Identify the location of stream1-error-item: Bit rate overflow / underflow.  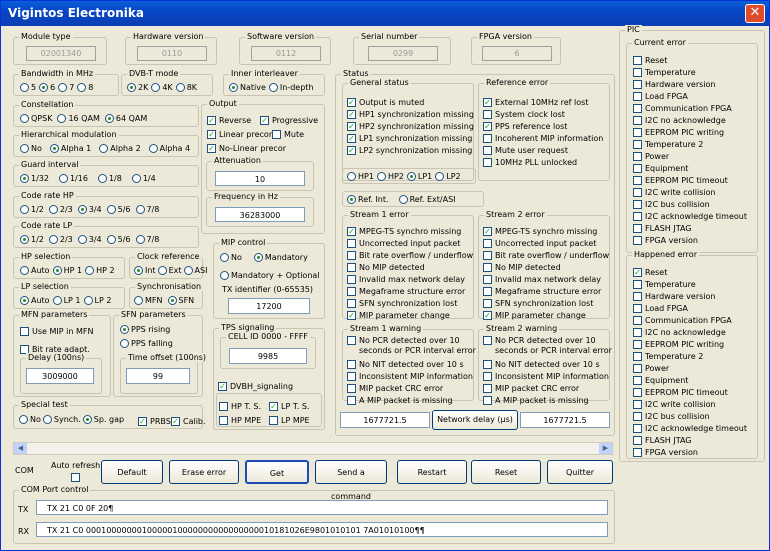
(410, 255).